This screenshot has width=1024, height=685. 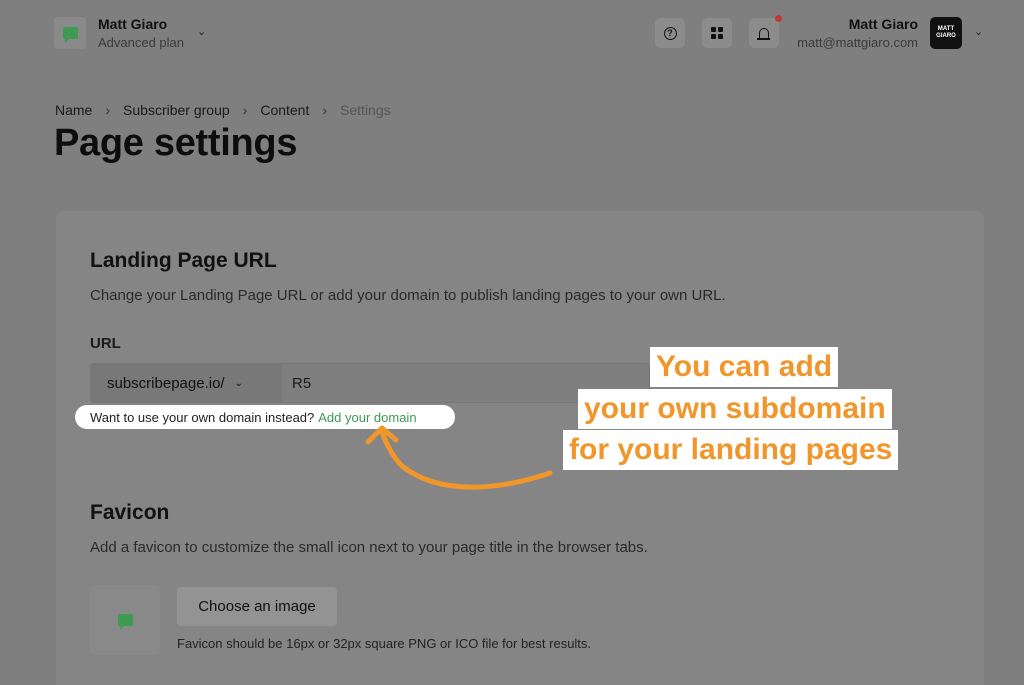 I want to click on workspace-logo, so click(x=70, y=33).